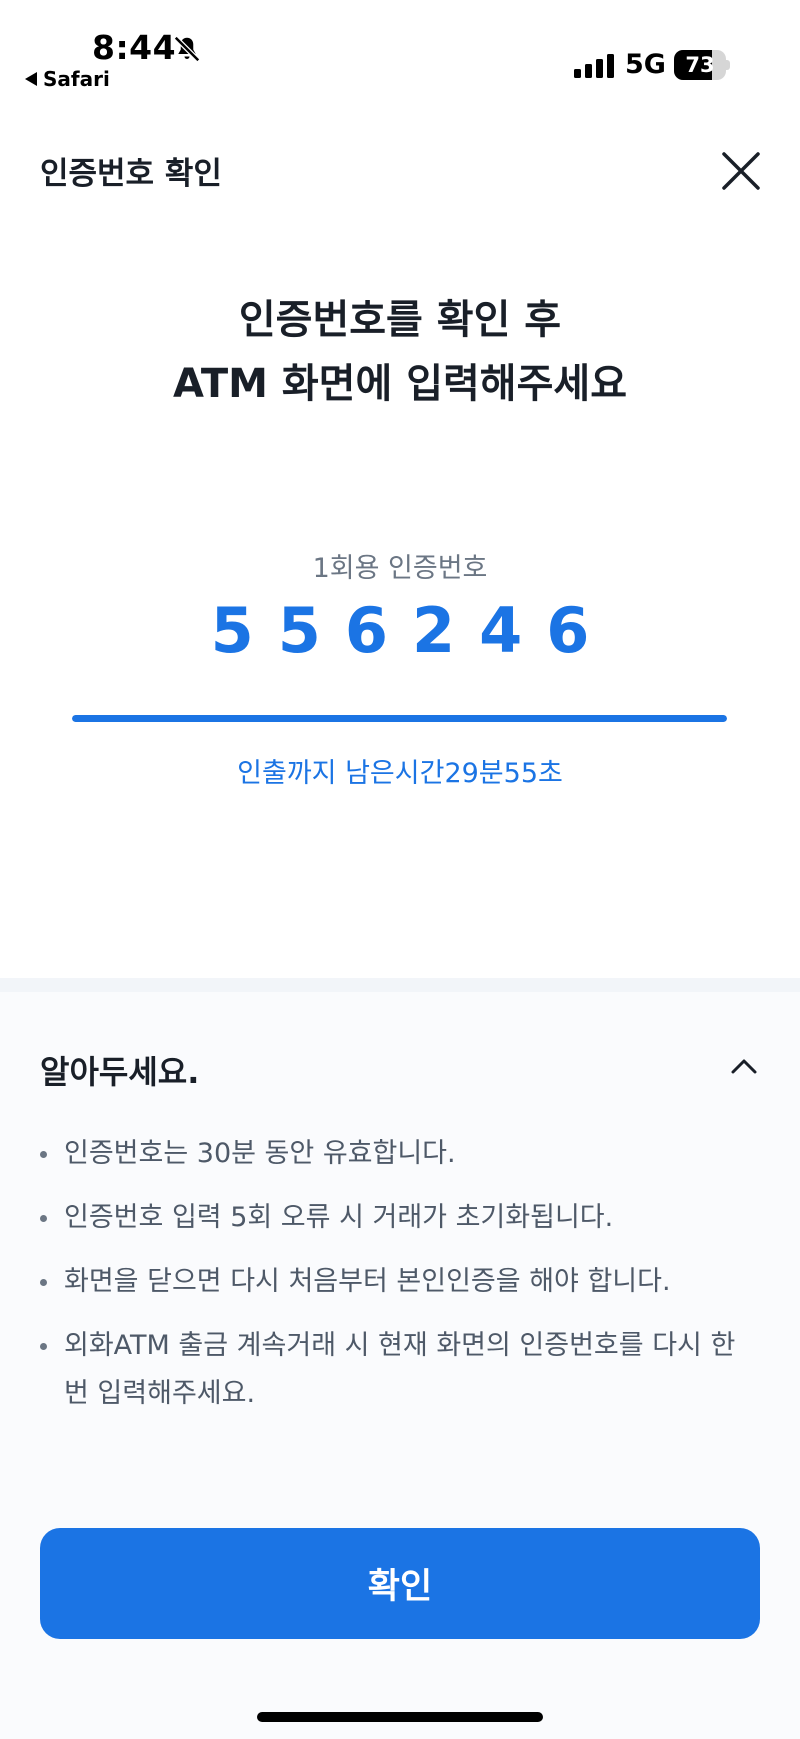 The width and height of the screenshot is (800, 1739). I want to click on notice-item: 화면을 닫으면 다시 처음부터 본인인증을 해야 합니다., so click(395, 1282).